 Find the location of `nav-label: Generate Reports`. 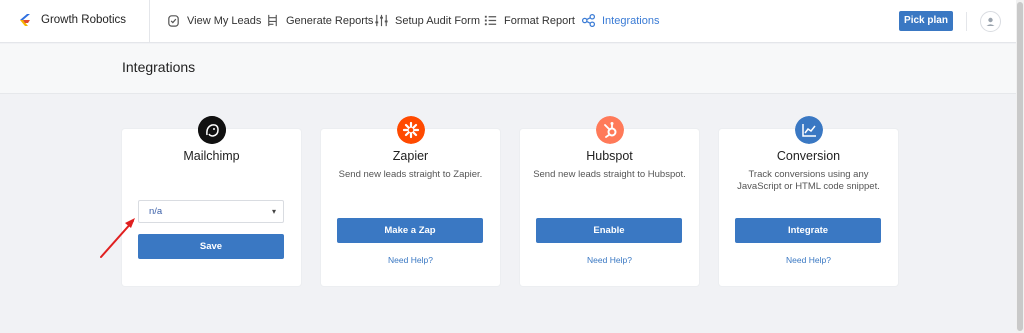

nav-label: Generate Reports is located at coordinates (330, 20).